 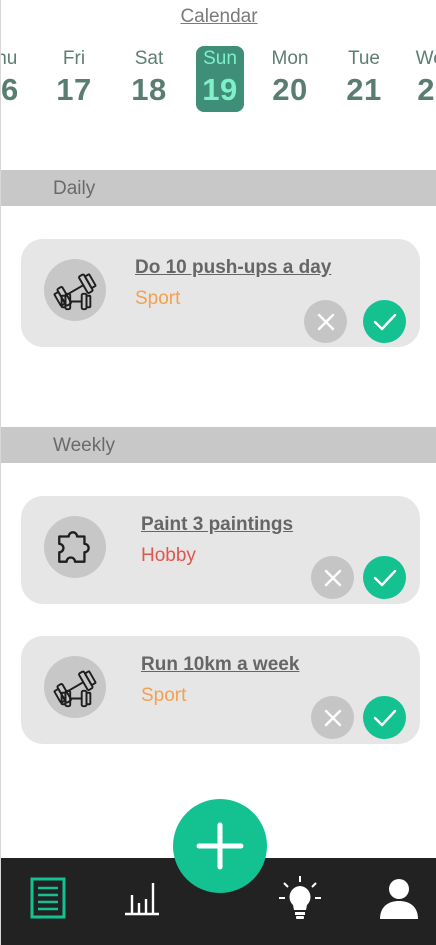 I want to click on nav-profile, so click(x=399, y=898).